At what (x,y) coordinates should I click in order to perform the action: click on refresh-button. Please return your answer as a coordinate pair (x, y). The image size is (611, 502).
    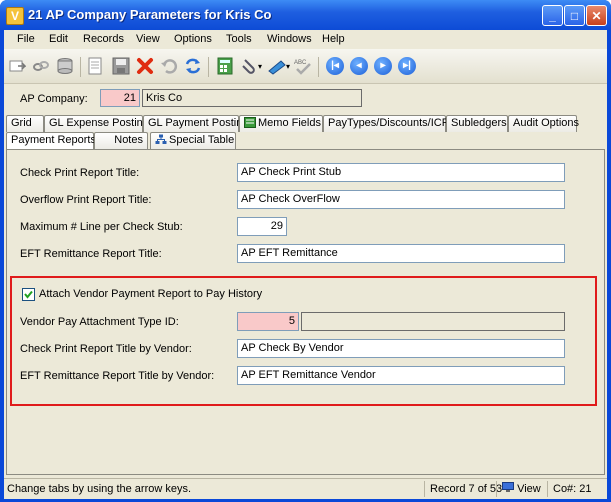
    Looking at the image, I should click on (193, 66).